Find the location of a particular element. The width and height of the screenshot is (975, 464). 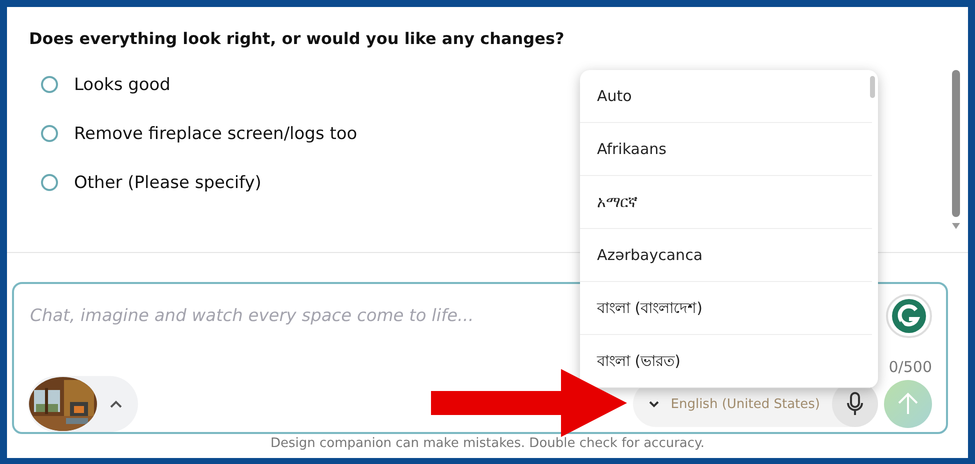

language-option: বাংলা (বাংলাদেশ) is located at coordinates (726, 308).